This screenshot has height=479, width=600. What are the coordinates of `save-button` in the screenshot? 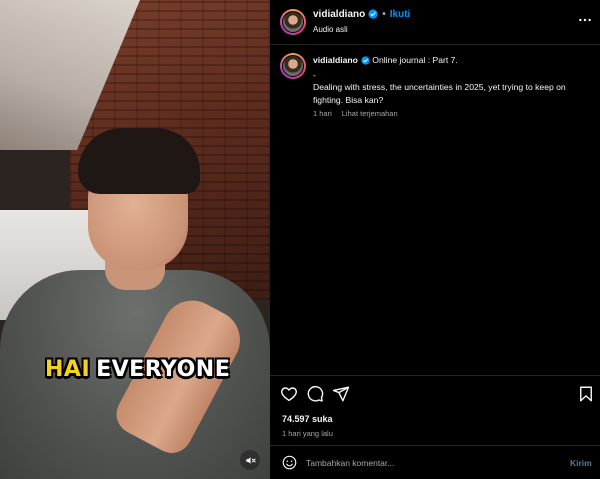 It's located at (586, 394).